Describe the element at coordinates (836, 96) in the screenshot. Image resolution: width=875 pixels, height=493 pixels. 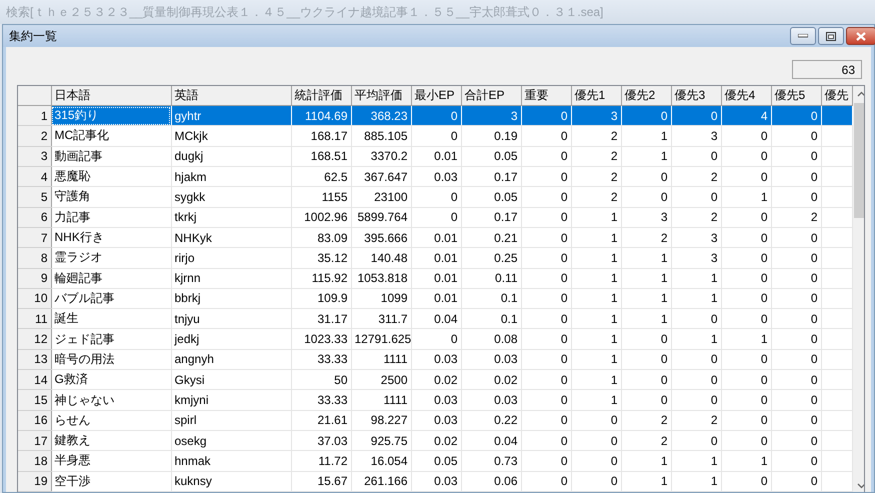
I see `column-header: 優先` at that location.